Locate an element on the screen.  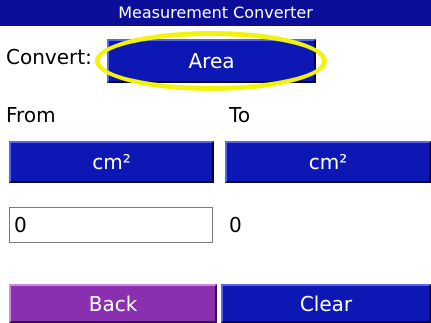
title-bar: Measurement Converter is located at coordinates (215, 13).